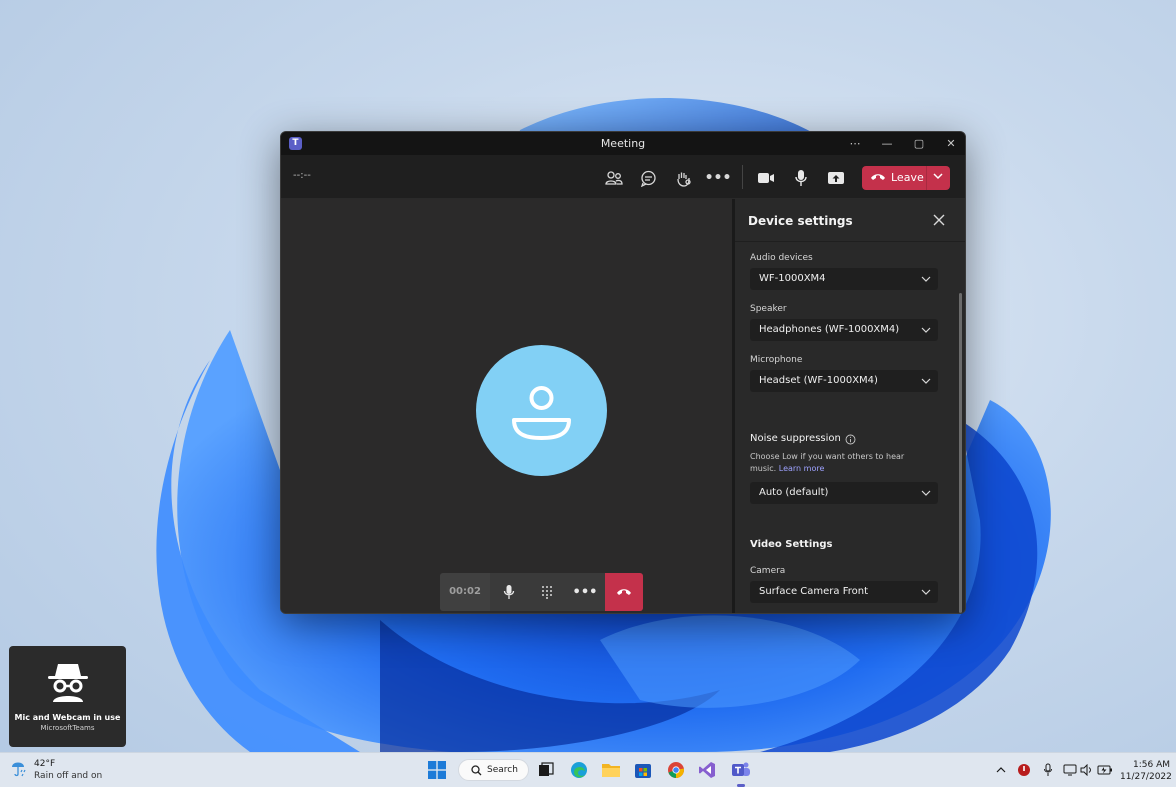 The height and width of the screenshot is (787, 1176). Describe the element at coordinates (68, 683) in the screenshot. I see `incognito-icon` at that location.